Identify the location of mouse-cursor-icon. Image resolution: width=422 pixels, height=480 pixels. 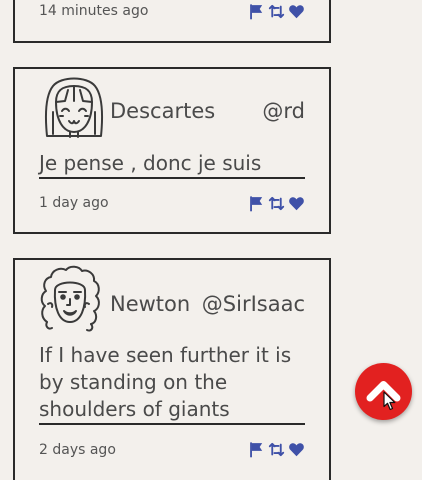
(389, 401).